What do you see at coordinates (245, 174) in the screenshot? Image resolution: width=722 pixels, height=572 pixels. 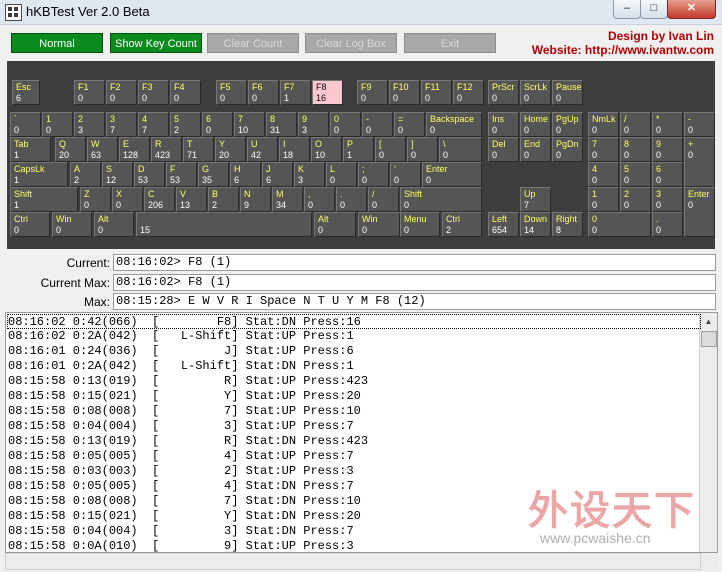 I see `key-h: H6` at bounding box center [245, 174].